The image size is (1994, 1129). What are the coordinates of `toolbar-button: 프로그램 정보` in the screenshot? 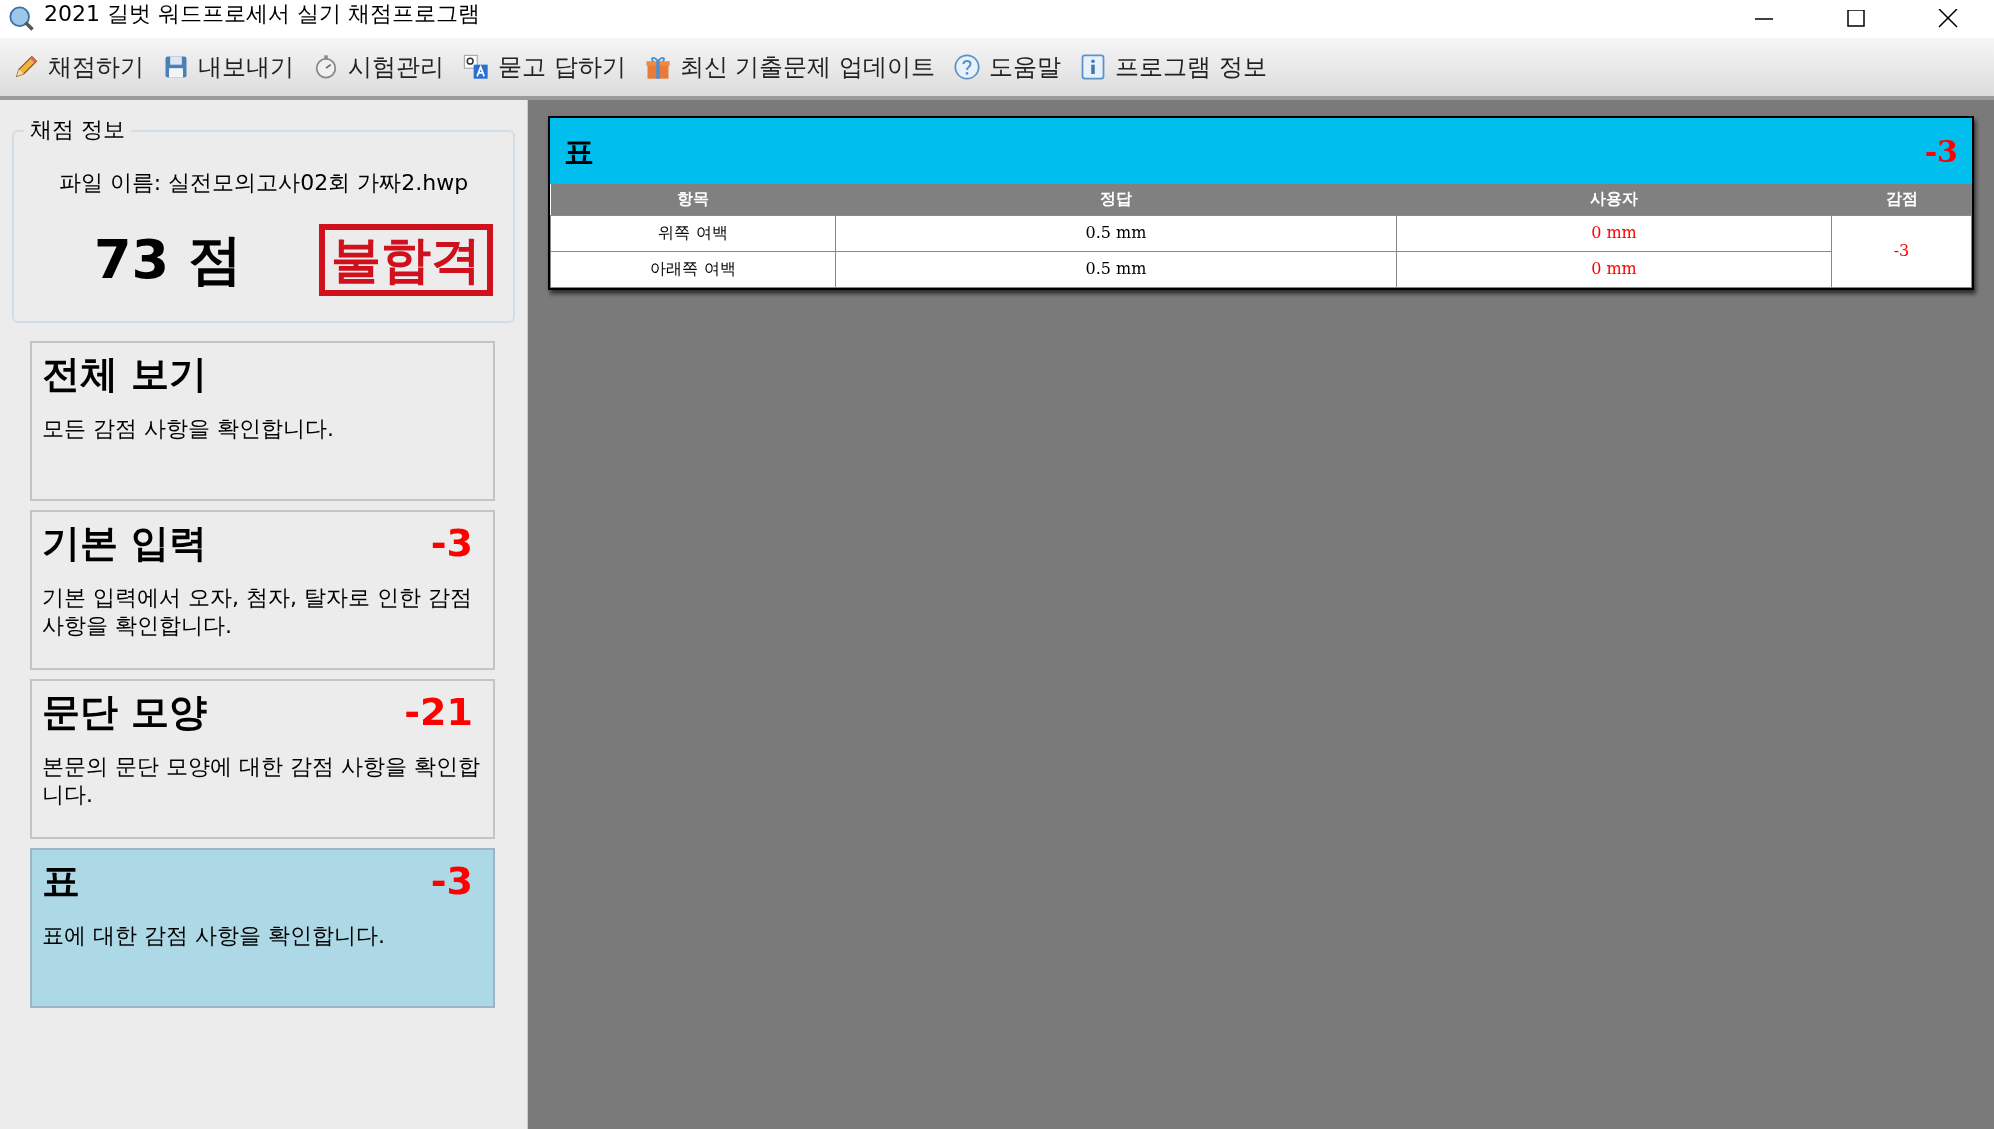 It's located at (1172, 67).